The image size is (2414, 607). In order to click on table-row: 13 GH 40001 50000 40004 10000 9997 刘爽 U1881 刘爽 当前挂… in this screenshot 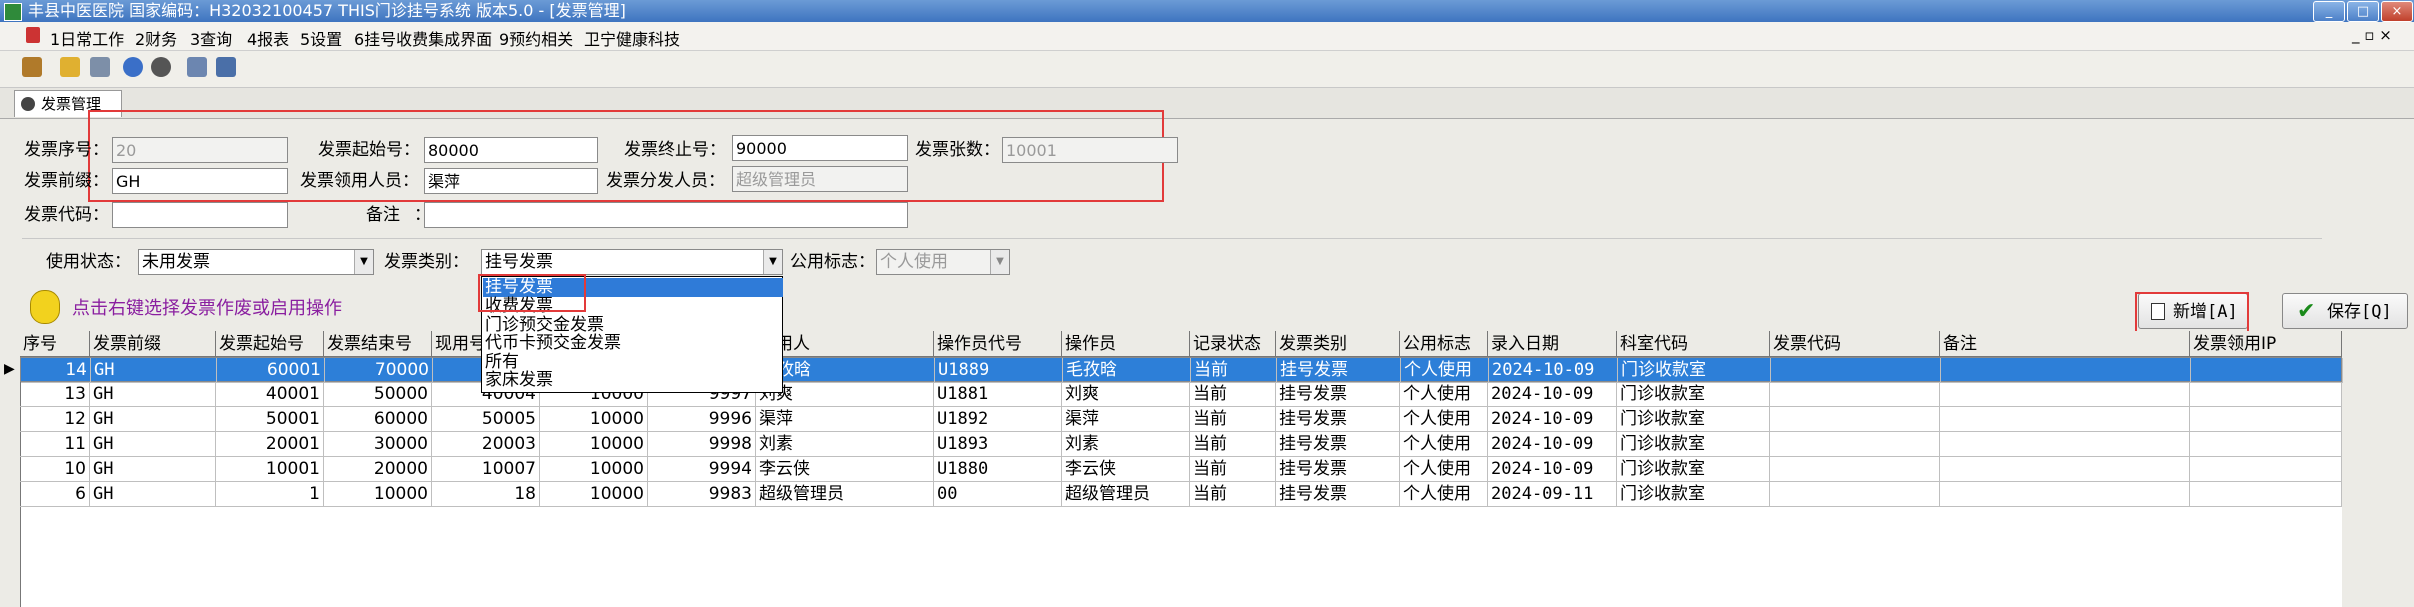, I will do `click(1181, 394)`.